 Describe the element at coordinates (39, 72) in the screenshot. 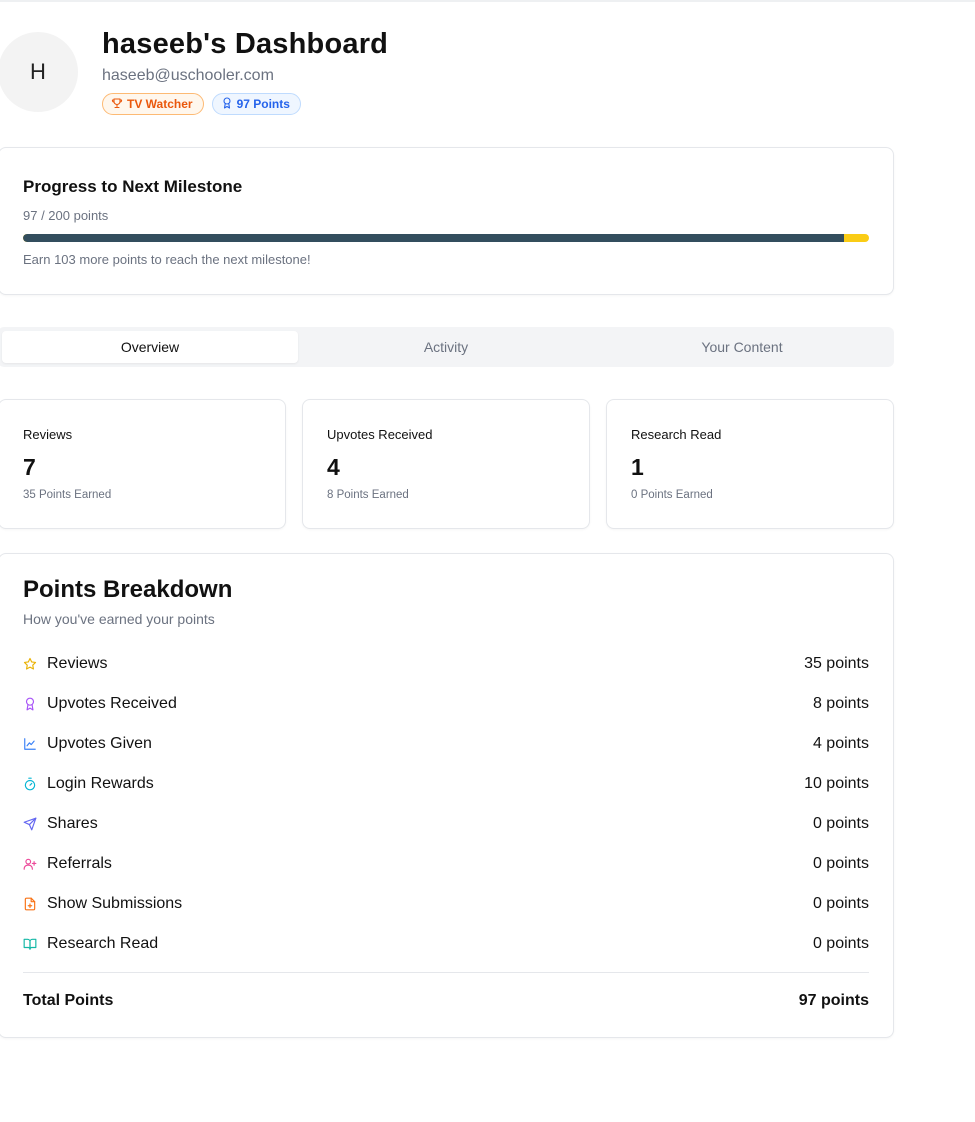

I see `avatar: H` at that location.